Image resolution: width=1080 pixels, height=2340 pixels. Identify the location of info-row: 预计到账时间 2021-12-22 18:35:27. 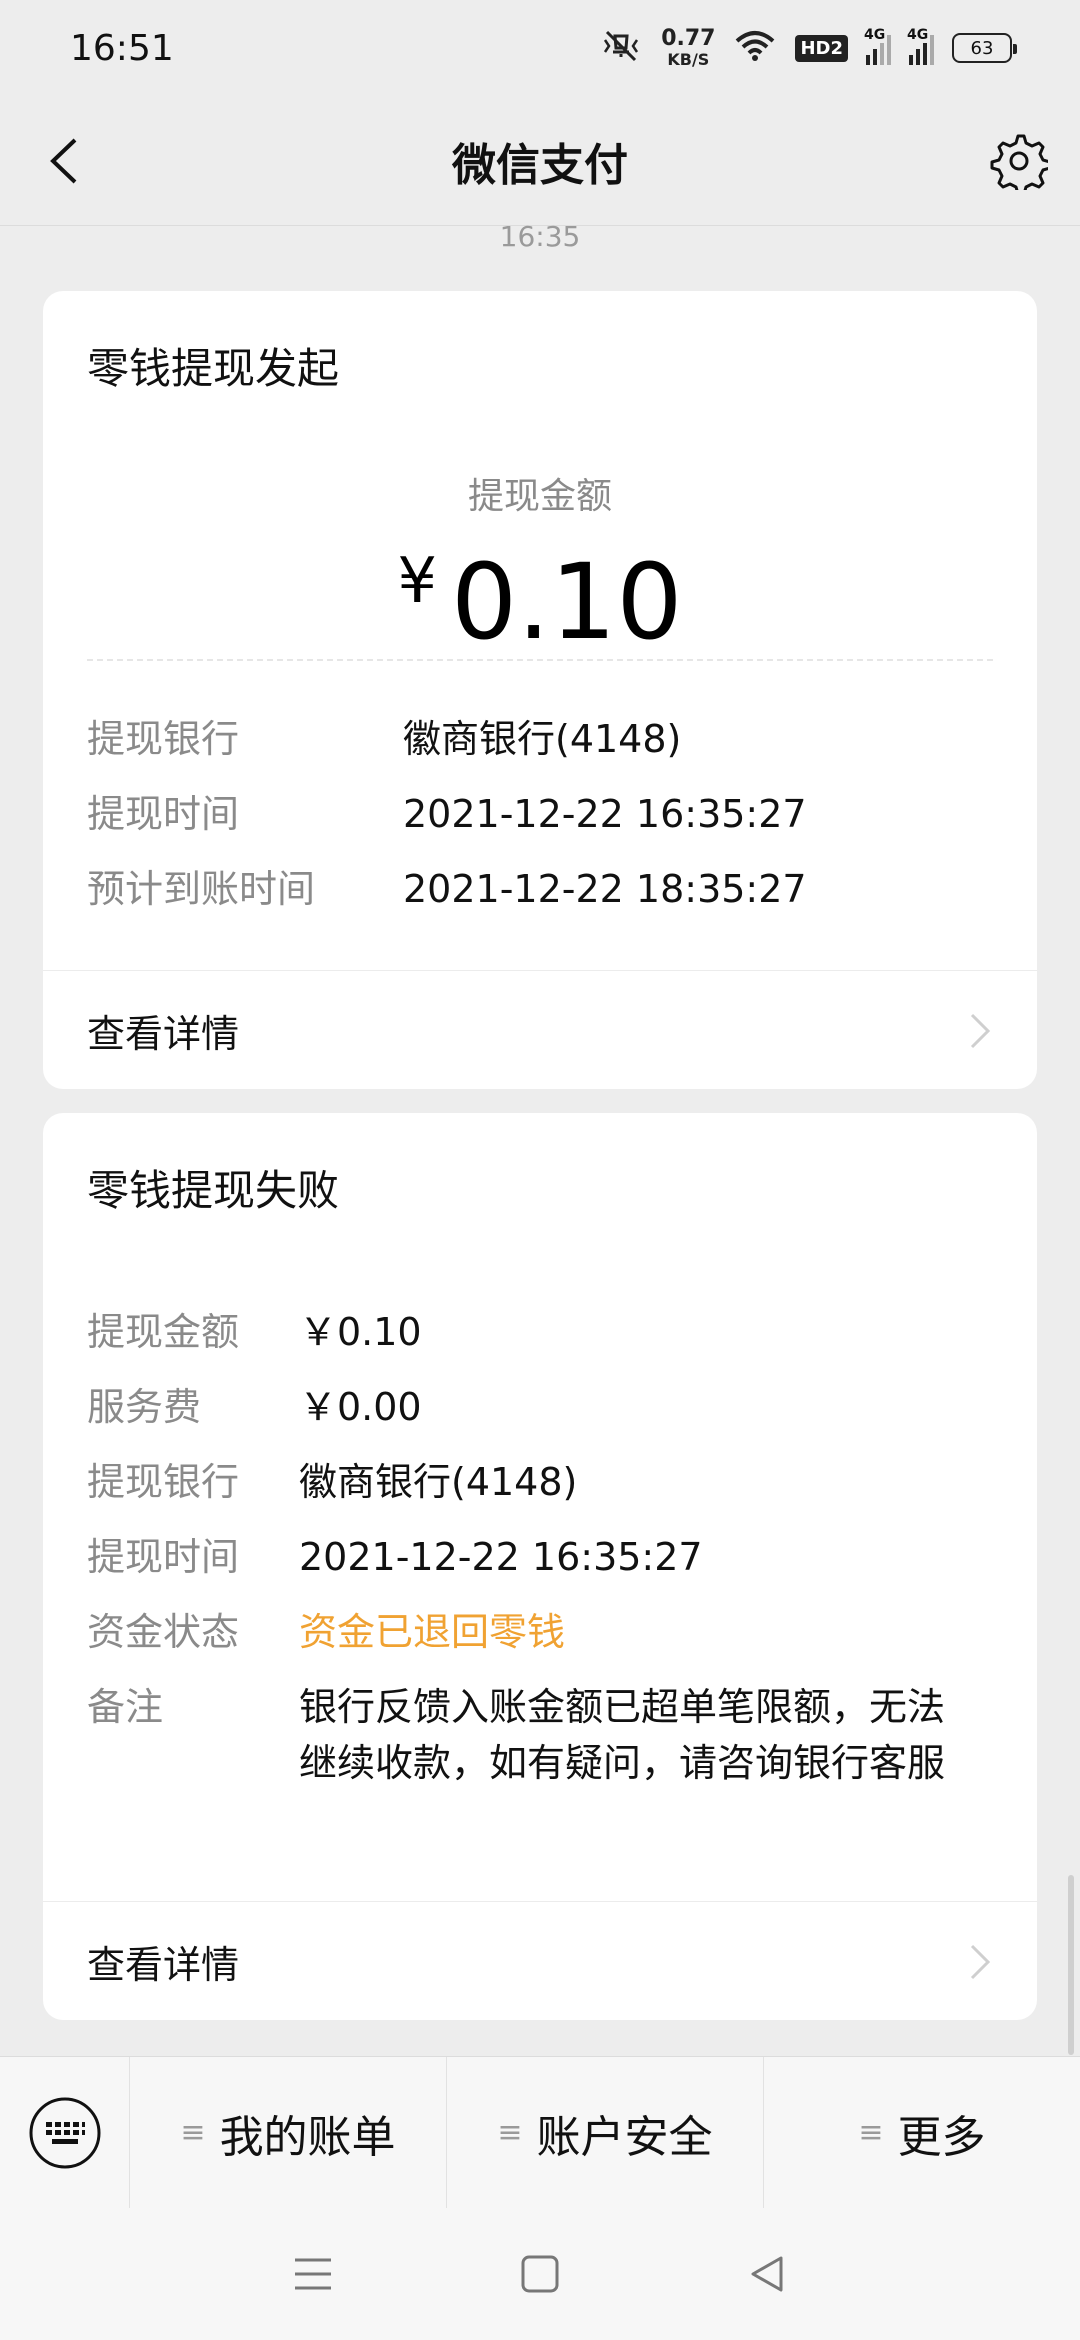
(540, 889).